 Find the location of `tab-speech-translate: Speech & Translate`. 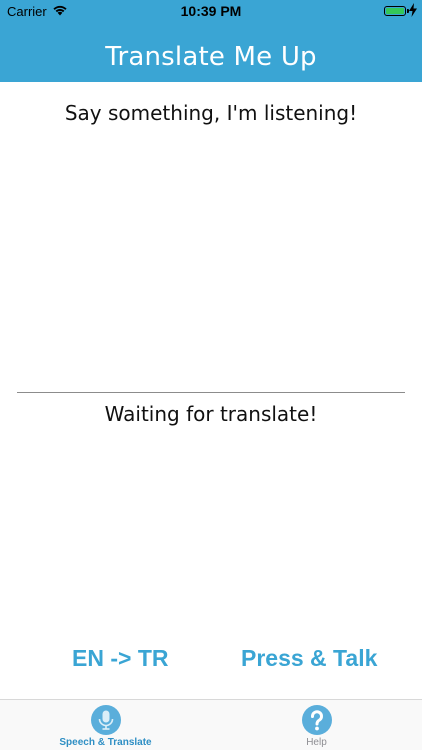

tab-speech-translate: Speech & Translate is located at coordinates (105, 725).